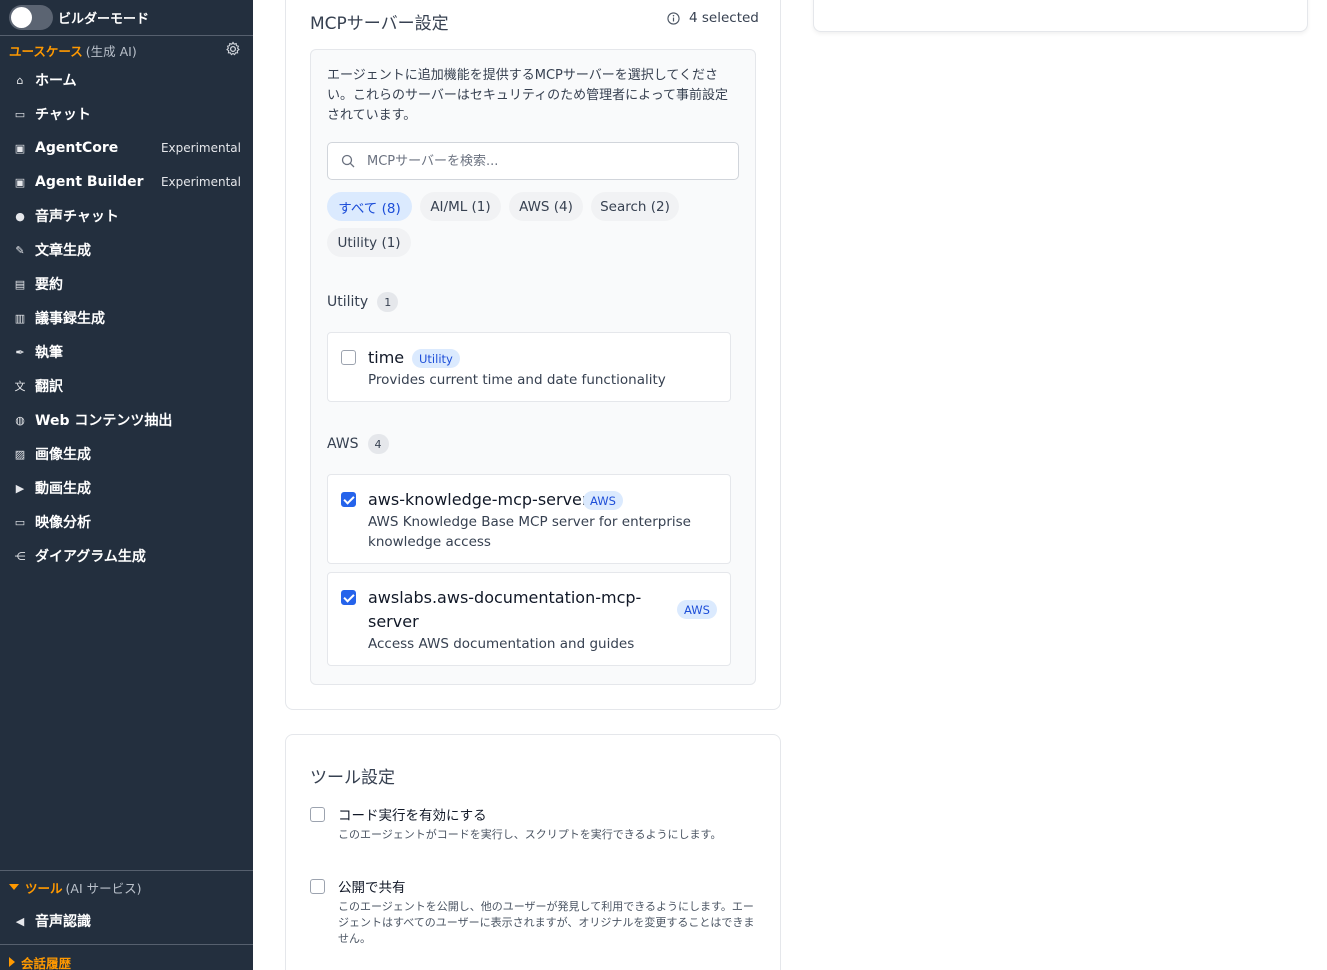 This screenshot has height=970, width=1327. I want to click on history-section-title: 会話履歴, so click(46, 962).